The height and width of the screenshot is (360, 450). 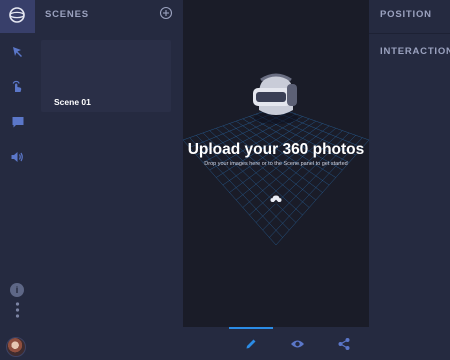 I want to click on cursor-arrow-icon, so click(x=17, y=51).